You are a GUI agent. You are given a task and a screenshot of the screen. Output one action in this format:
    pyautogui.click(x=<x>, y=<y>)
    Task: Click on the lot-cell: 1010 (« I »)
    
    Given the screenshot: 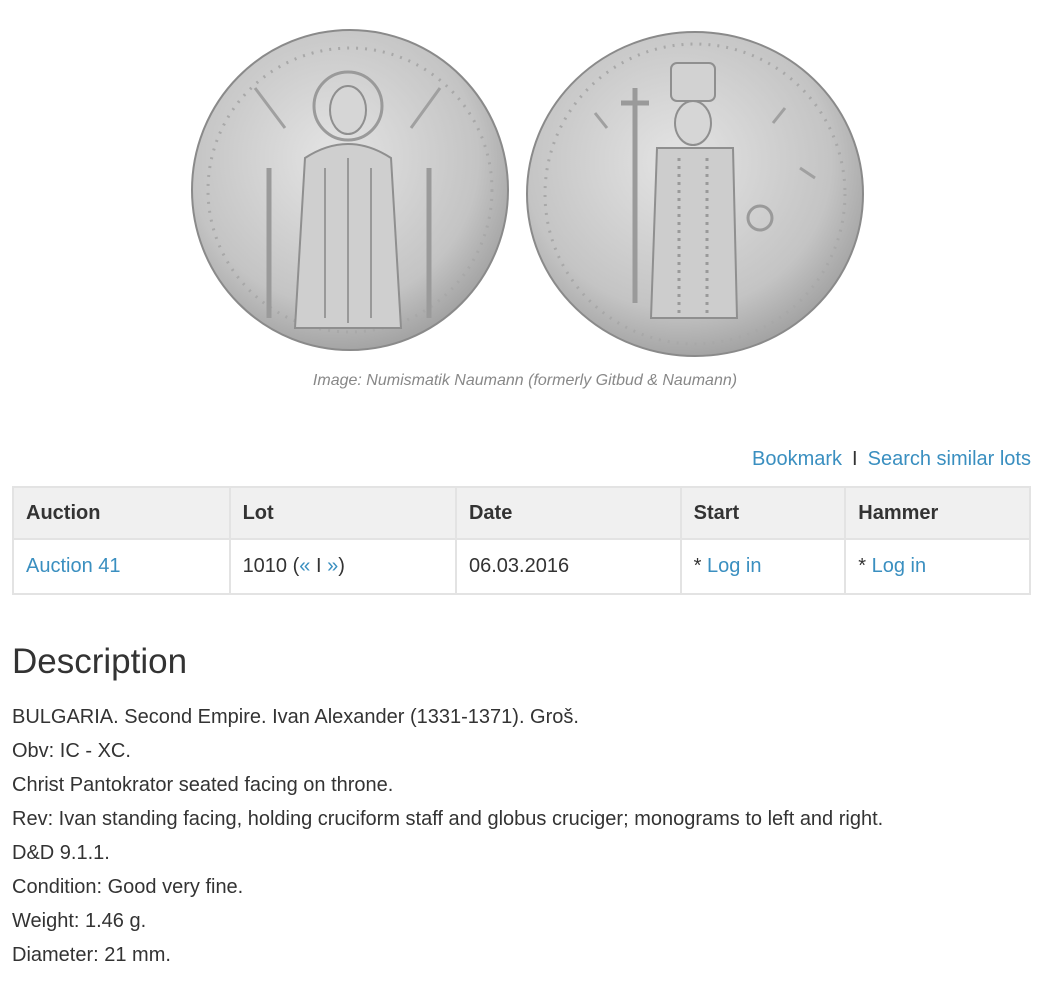 What is the action you would take?
    pyautogui.click(x=342, y=566)
    